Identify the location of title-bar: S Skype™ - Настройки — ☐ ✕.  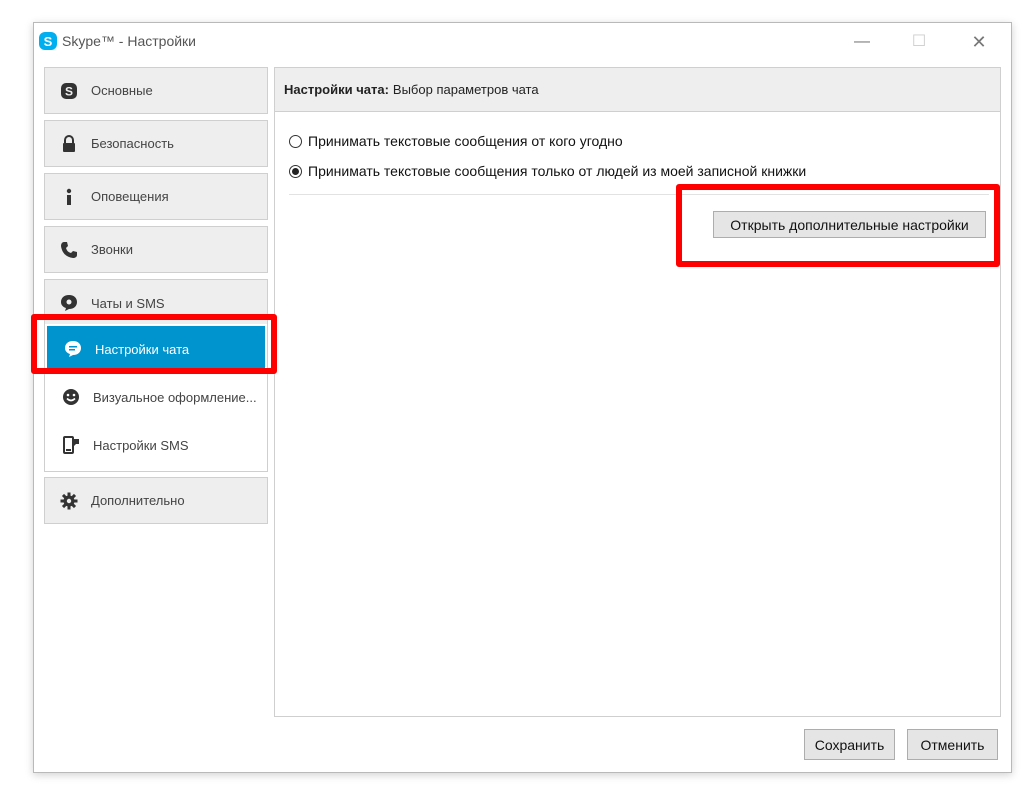
(522, 42).